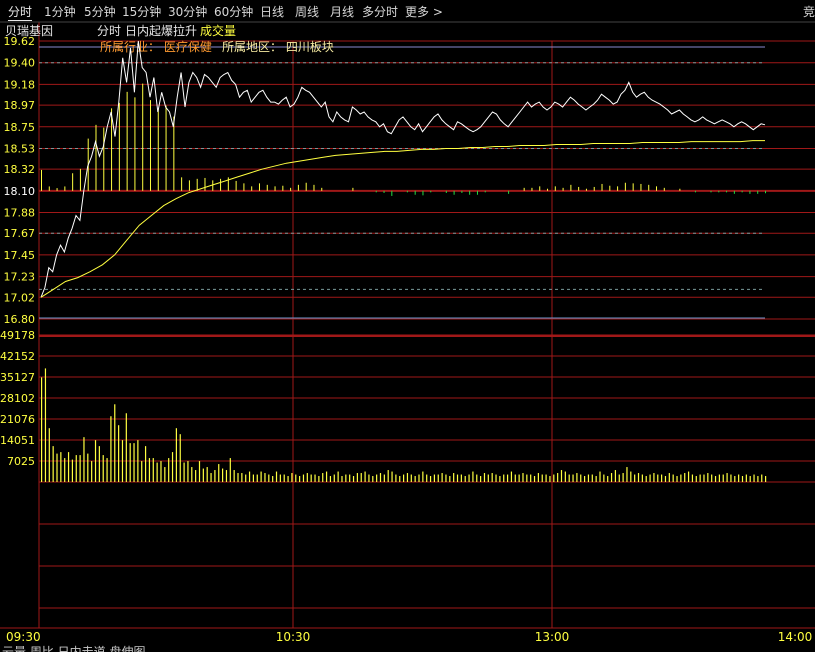 The height and width of the screenshot is (652, 815). I want to click on volume-tick-label: 21076, so click(17, 419).